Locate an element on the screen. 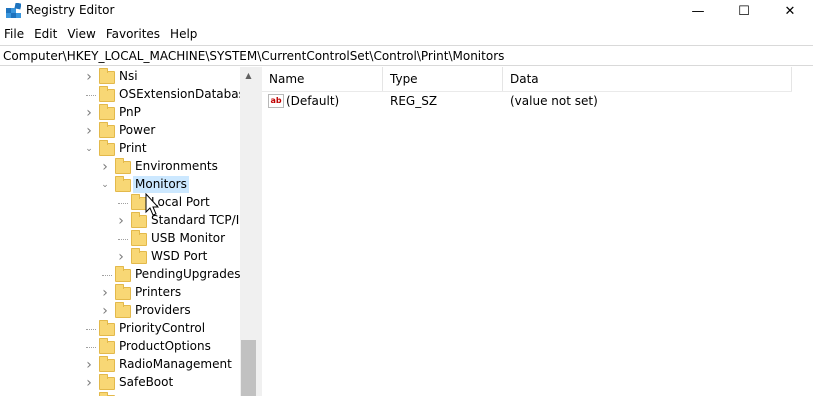  value-name: (Default) is located at coordinates (313, 101).